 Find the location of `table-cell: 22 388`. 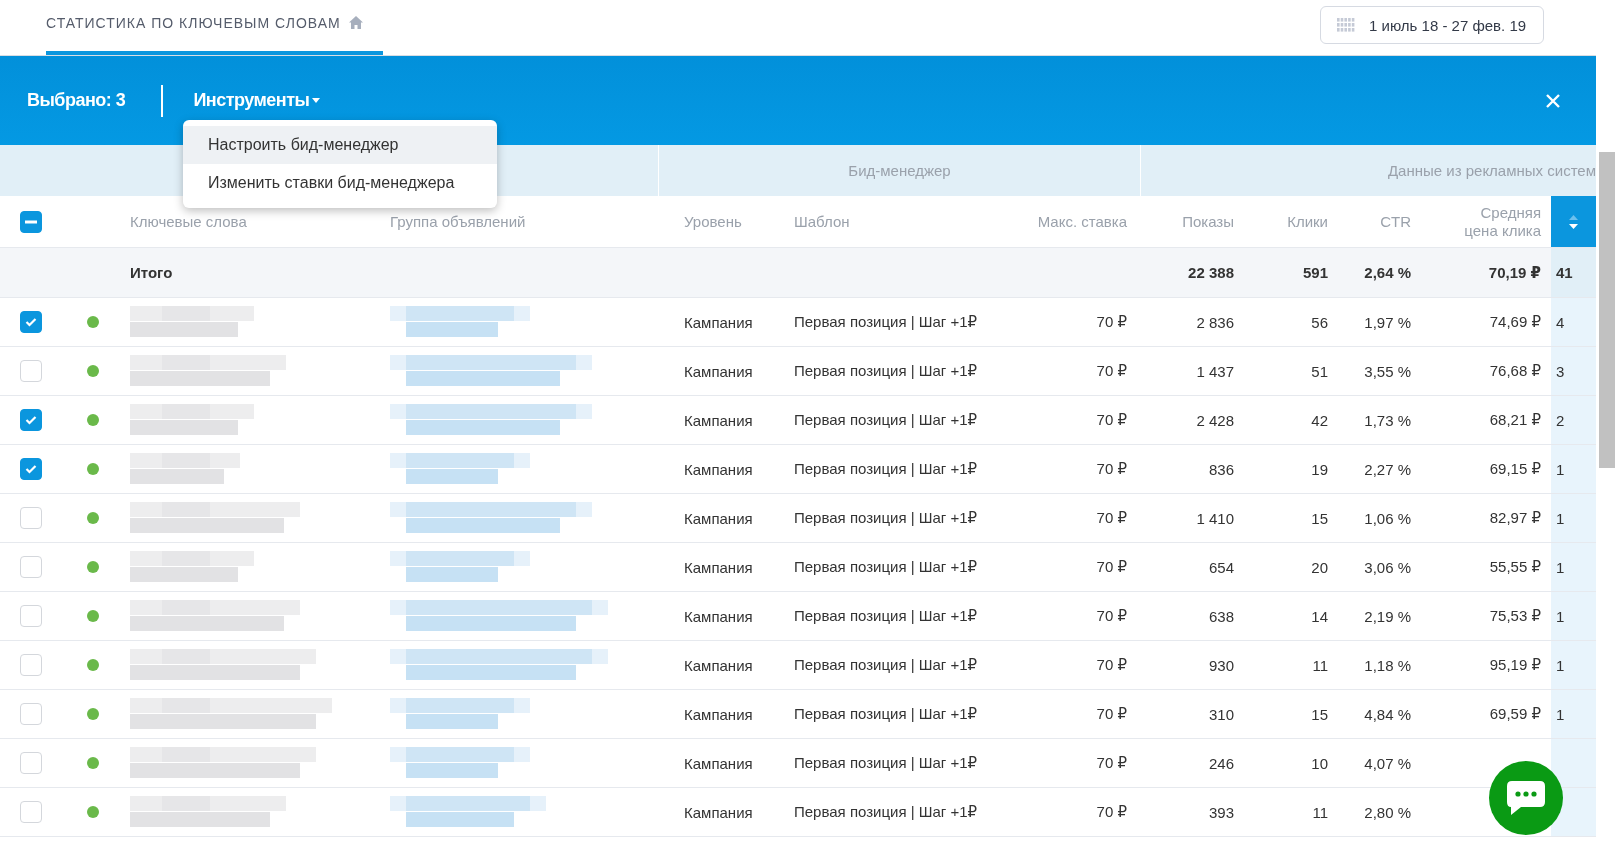

table-cell: 22 388 is located at coordinates (1211, 272).